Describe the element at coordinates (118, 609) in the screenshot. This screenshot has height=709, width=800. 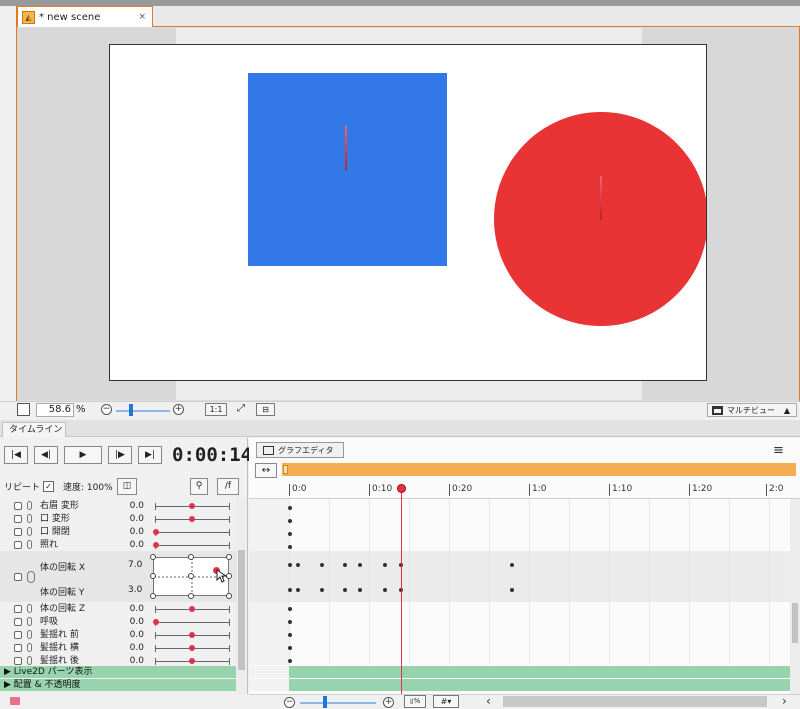
I see `param-row: 体の回転 Z 0.0` at that location.